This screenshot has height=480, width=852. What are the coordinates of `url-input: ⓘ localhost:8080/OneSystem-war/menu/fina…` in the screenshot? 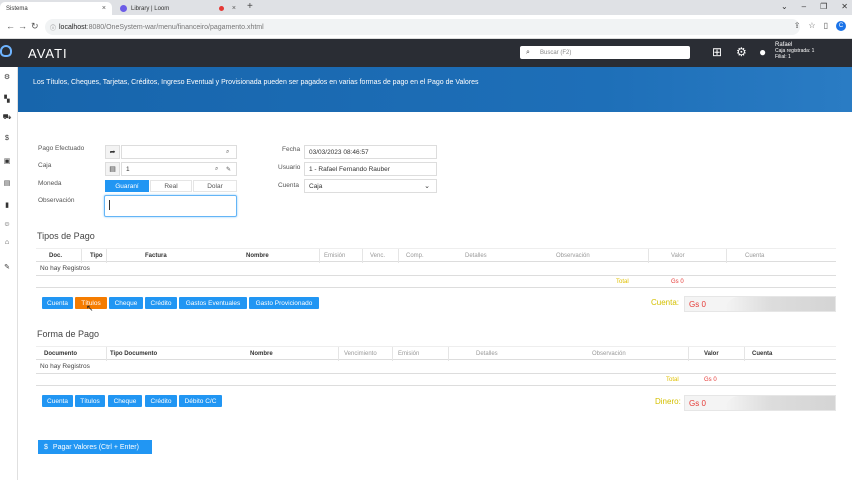 It's located at (422, 27).